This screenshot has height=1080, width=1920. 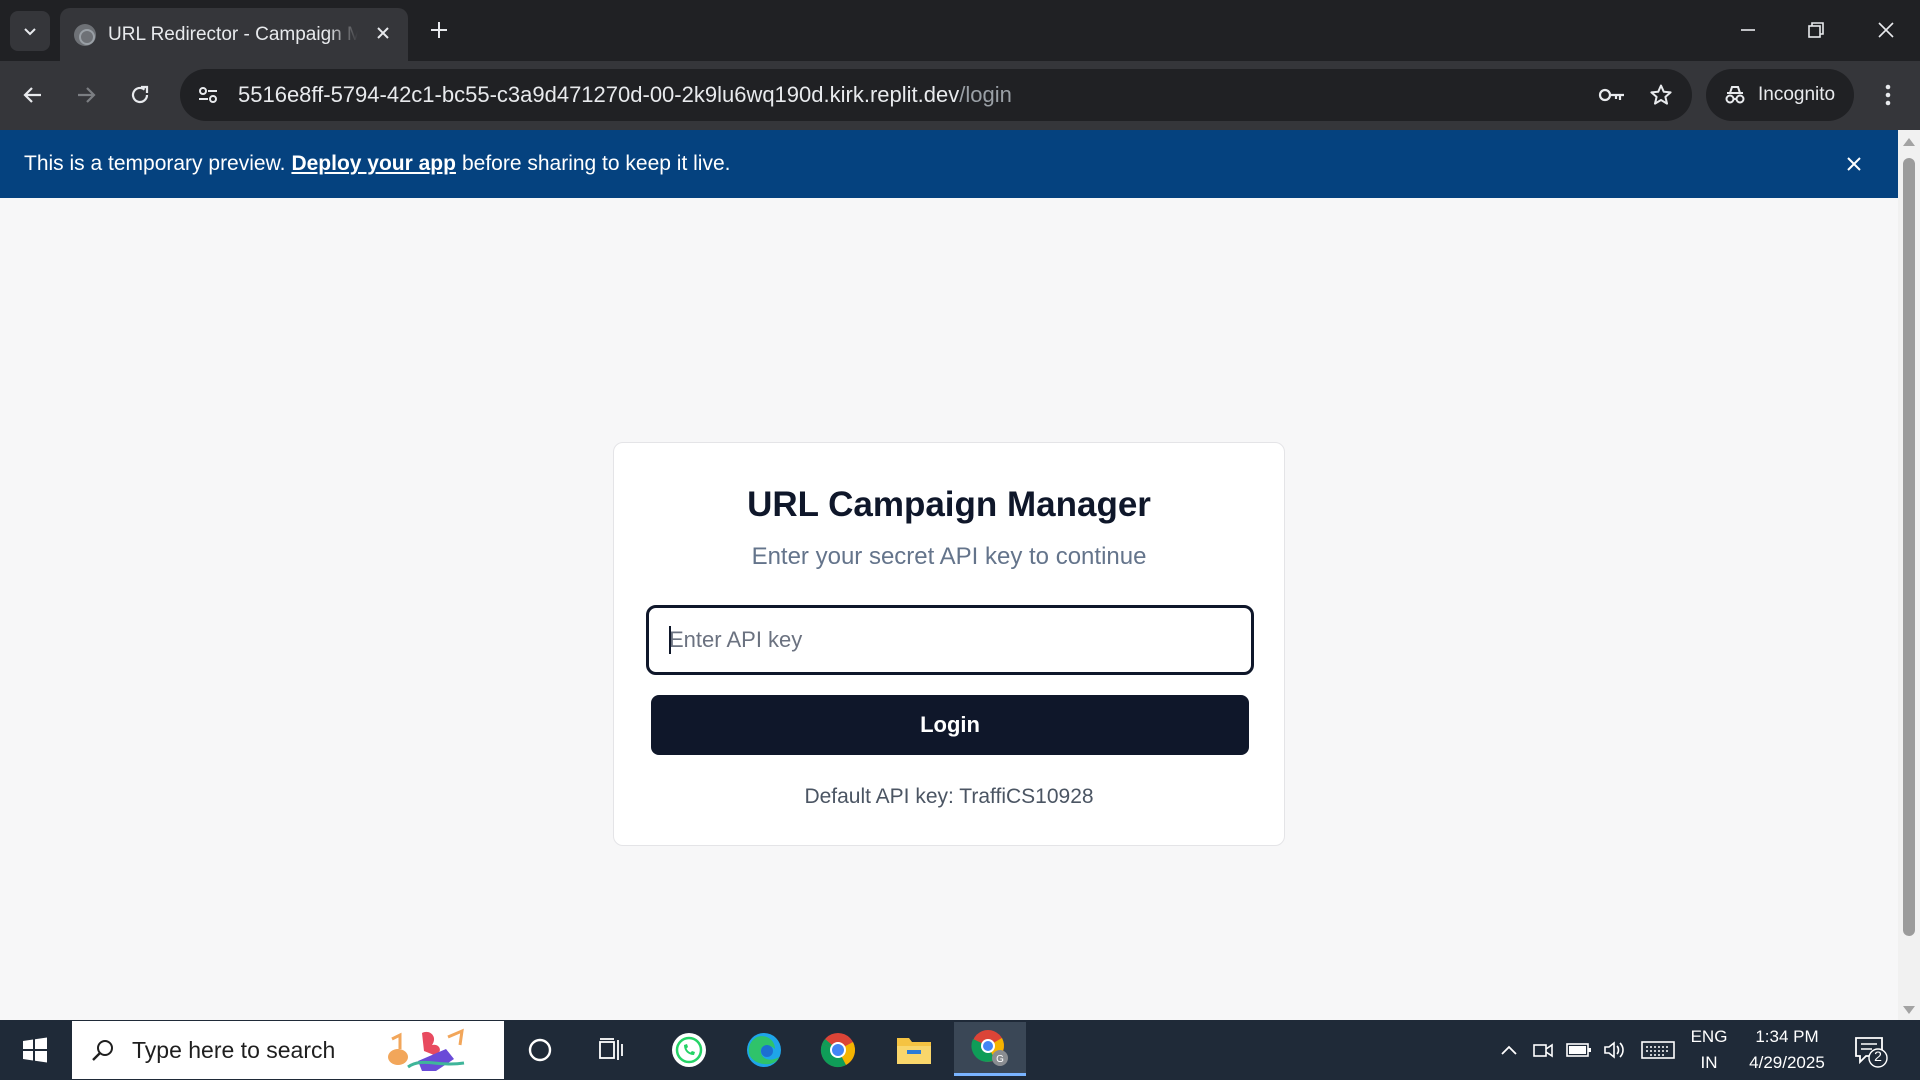 What do you see at coordinates (1909, 1010) in the screenshot?
I see `scroll-down-arrow-icon` at bounding box center [1909, 1010].